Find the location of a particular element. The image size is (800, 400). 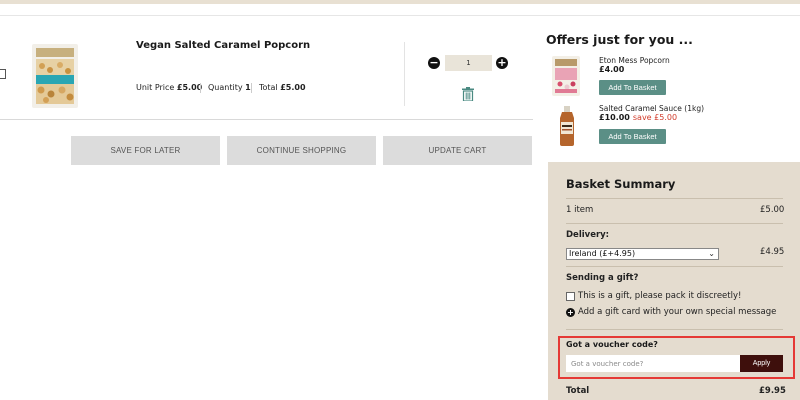

unit-price: Unit Price £5.00 is located at coordinates (169, 87).